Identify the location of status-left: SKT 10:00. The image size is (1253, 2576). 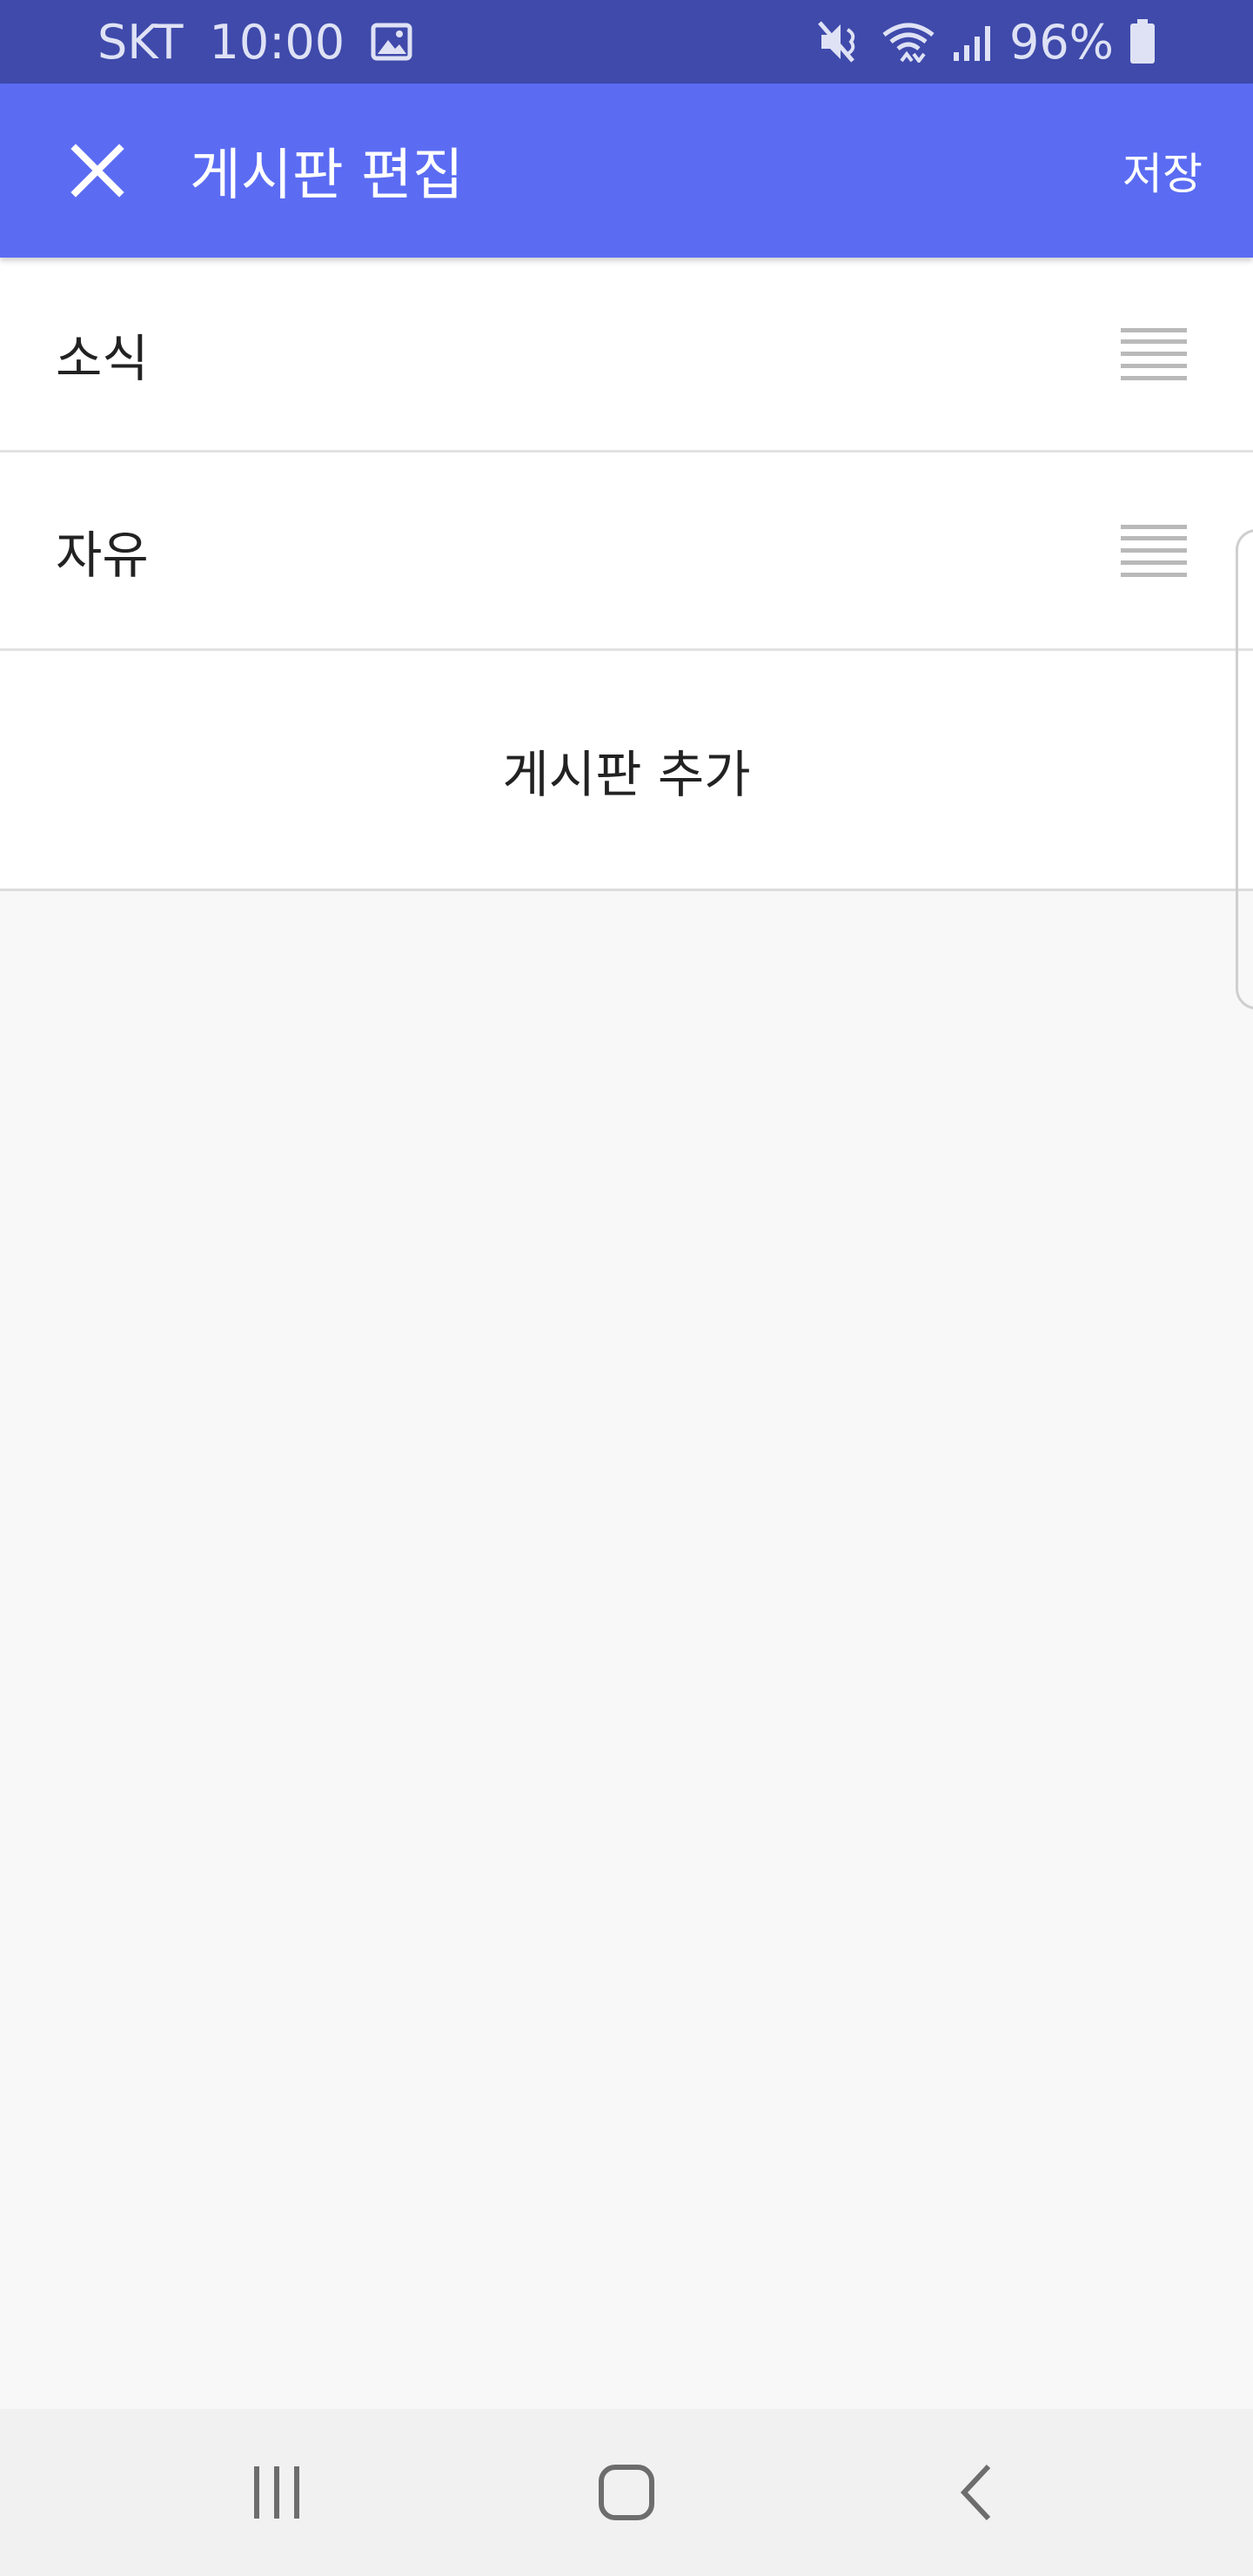
(255, 43).